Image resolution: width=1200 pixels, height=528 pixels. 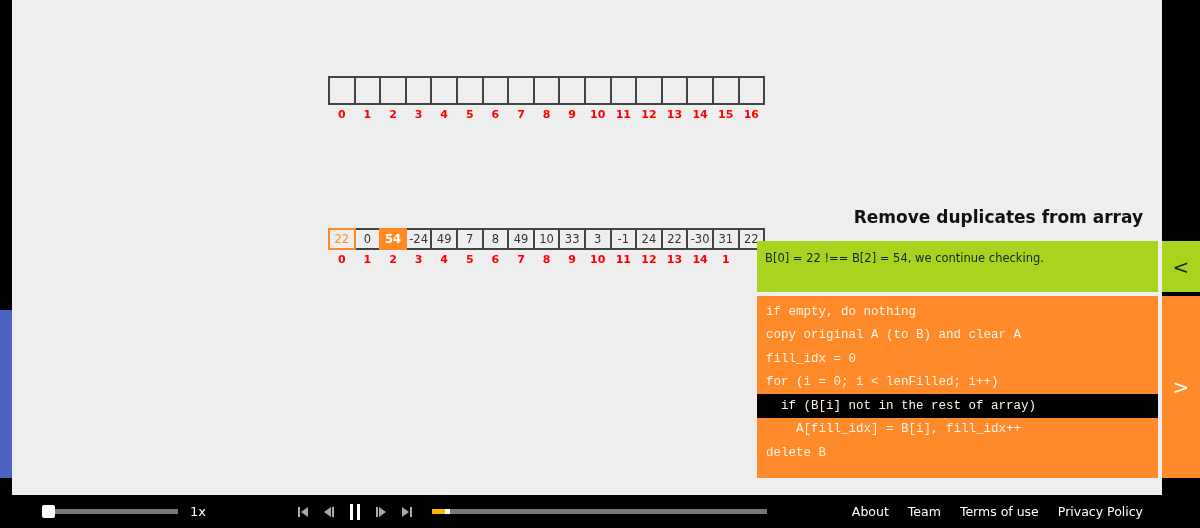 I want to click on index-label: 16, so click(x=751, y=114).